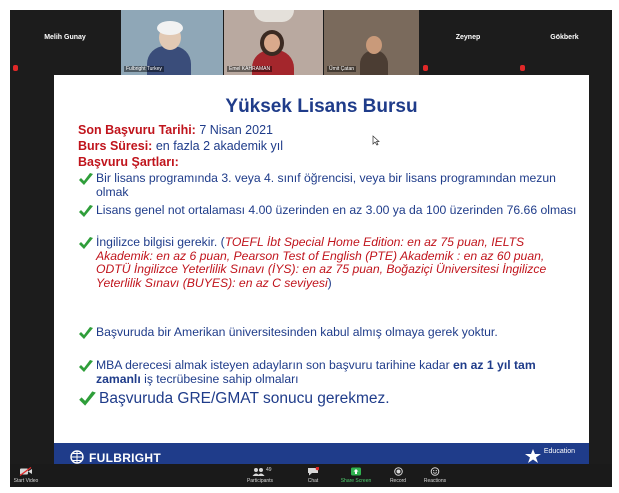  What do you see at coordinates (236, 130) in the screenshot?
I see `deadline-value: 7 Nisan 2021` at bounding box center [236, 130].